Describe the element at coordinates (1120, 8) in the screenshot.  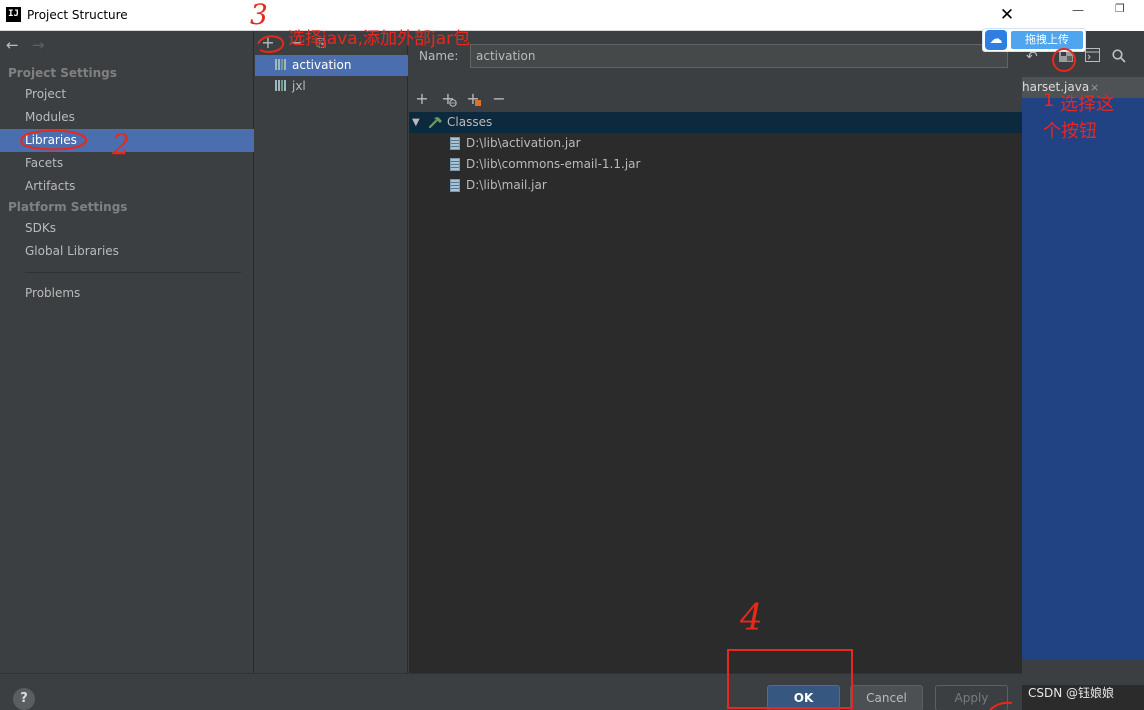
I see `maximize-button: ❐` at that location.